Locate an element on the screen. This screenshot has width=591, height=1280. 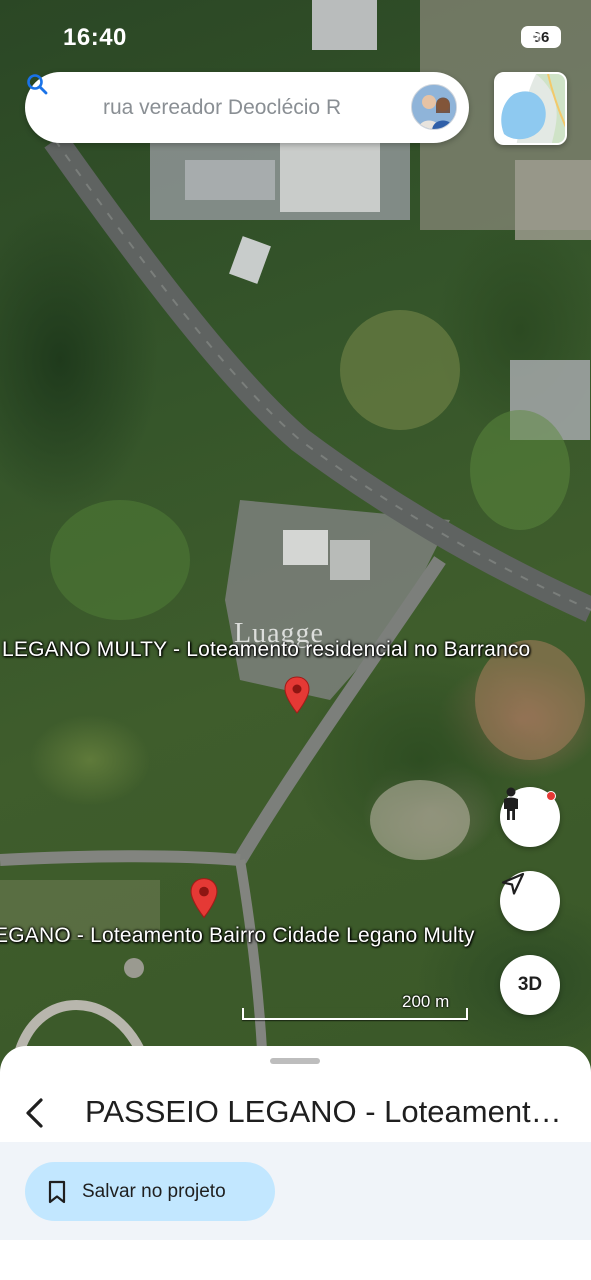
status-icons: 66 is located at coordinates (541, 37).